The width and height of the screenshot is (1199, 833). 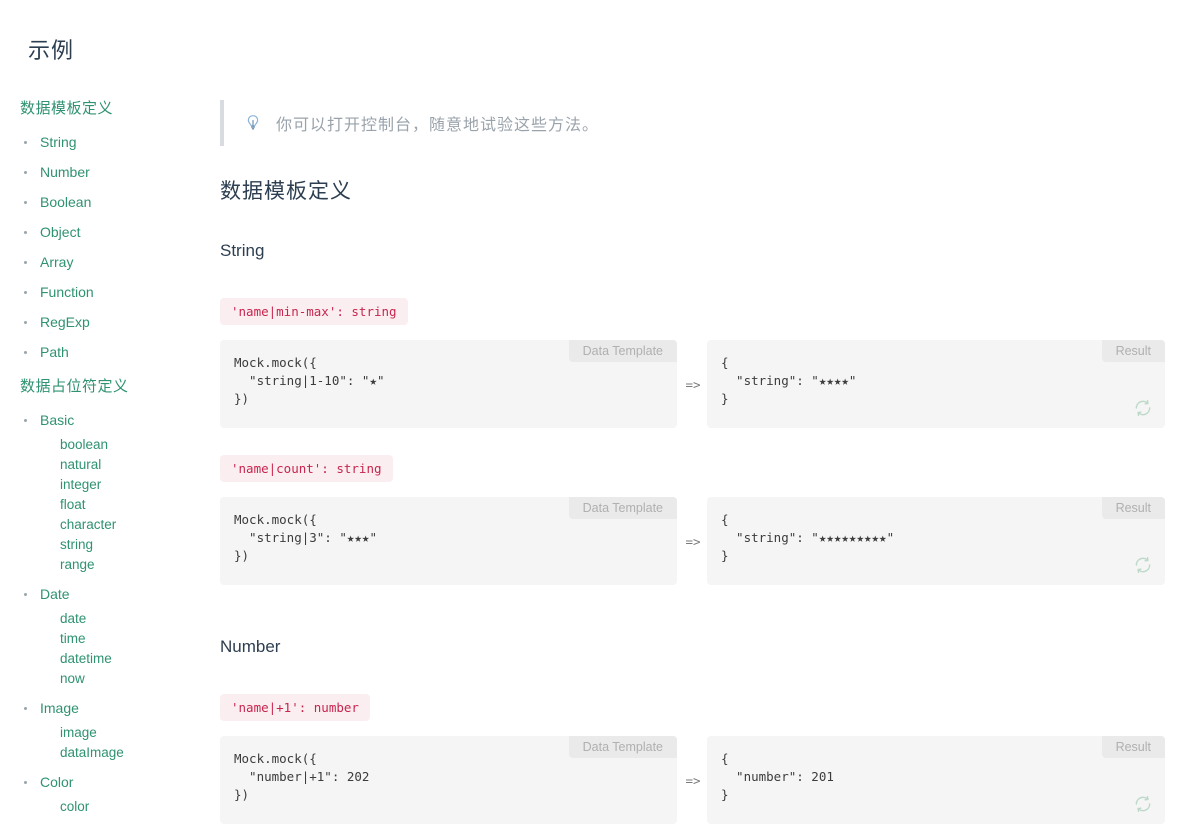 What do you see at coordinates (314, 311) in the screenshot?
I see `syntax-pill-min-max: 'name|min-max': string` at bounding box center [314, 311].